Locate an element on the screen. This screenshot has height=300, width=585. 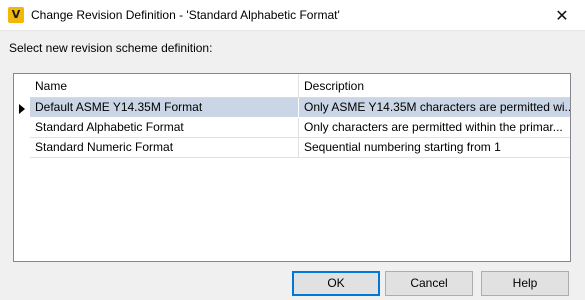
cancel-button: Cancel is located at coordinates (429, 283).